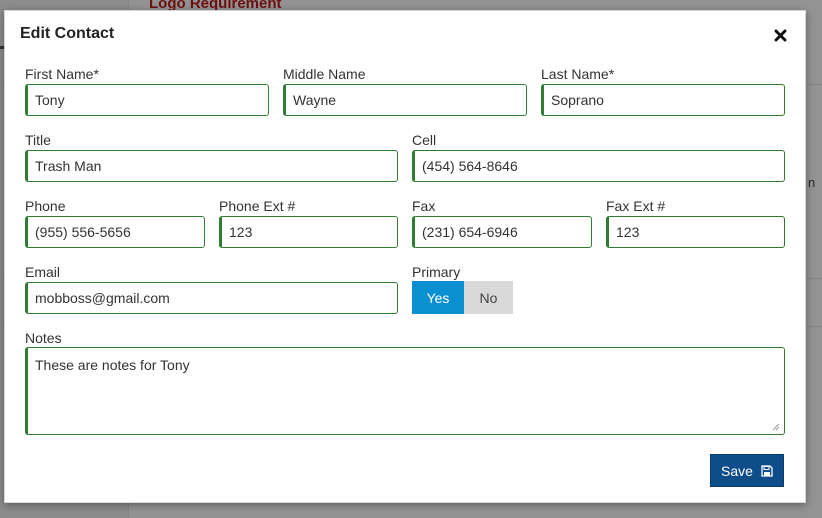 The height and width of the screenshot is (518, 822). I want to click on title-input, so click(211, 166).